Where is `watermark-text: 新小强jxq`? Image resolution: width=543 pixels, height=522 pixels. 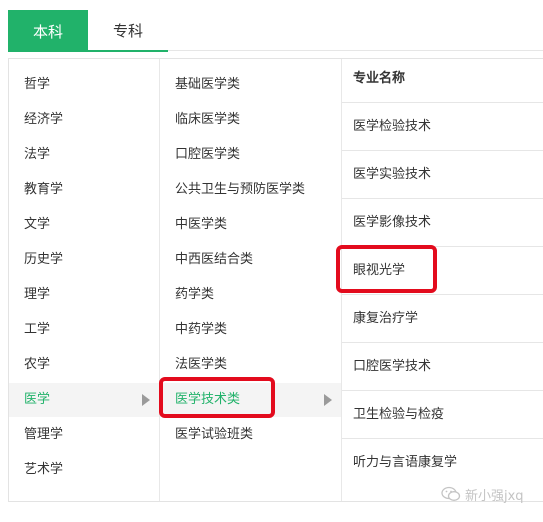
watermark-text: 新小强jxq is located at coordinates (494, 496).